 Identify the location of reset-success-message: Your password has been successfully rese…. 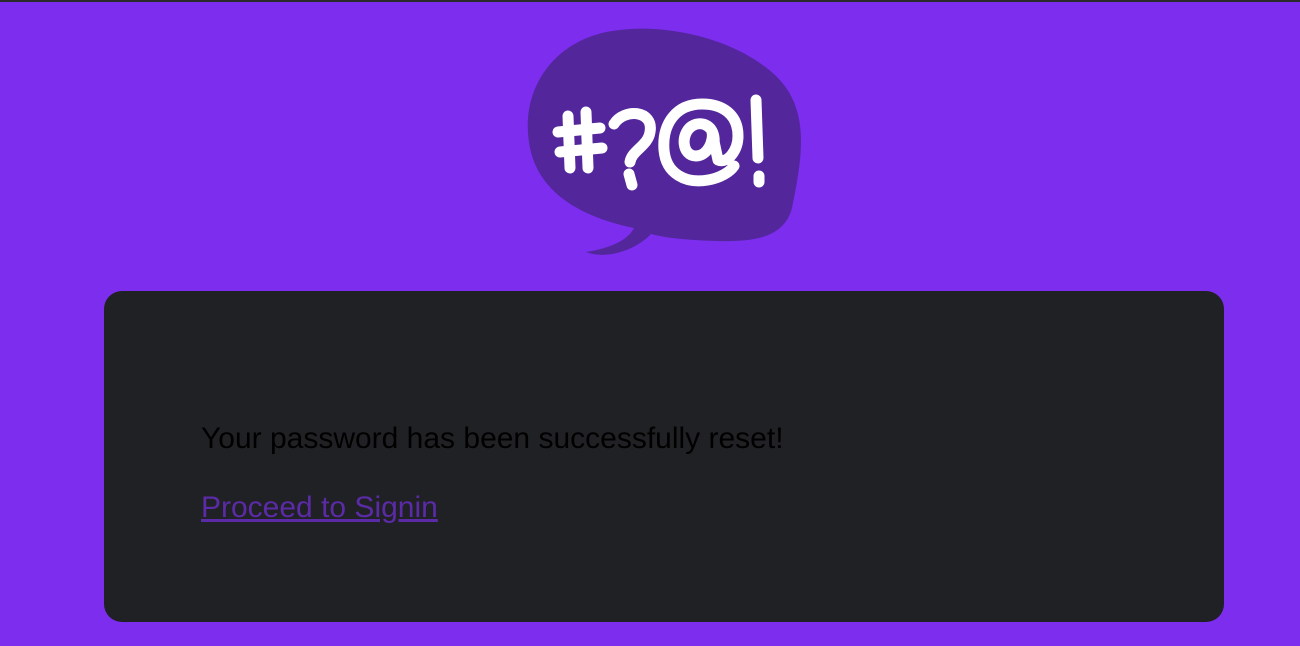
(492, 438).